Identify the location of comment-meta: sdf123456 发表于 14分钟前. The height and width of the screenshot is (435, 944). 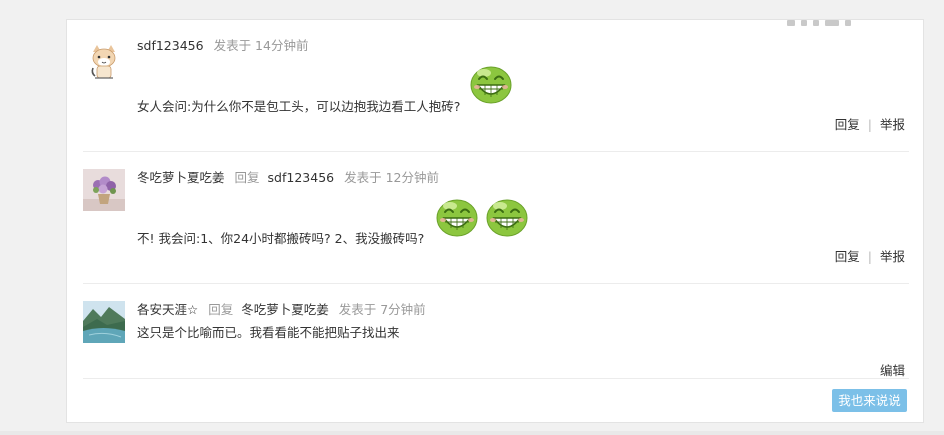
(222, 46).